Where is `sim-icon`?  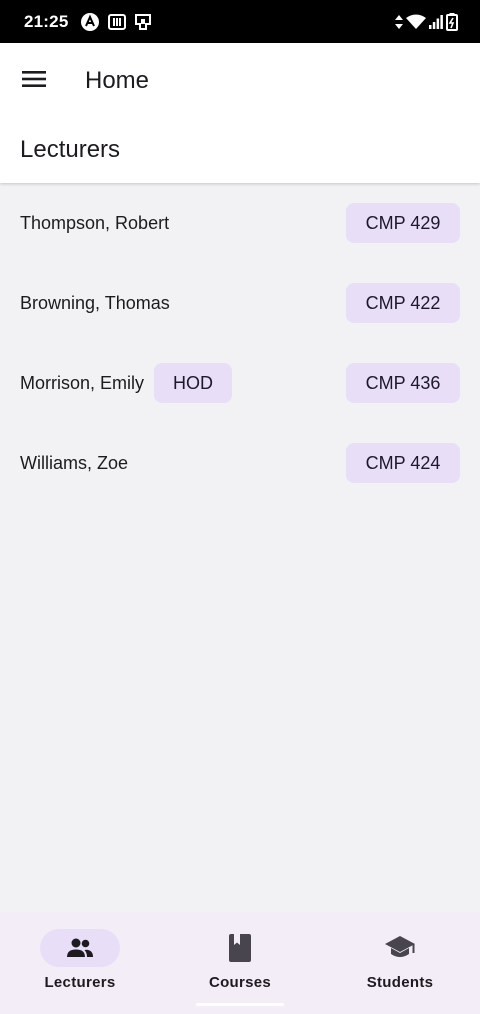 sim-icon is located at coordinates (143, 21).